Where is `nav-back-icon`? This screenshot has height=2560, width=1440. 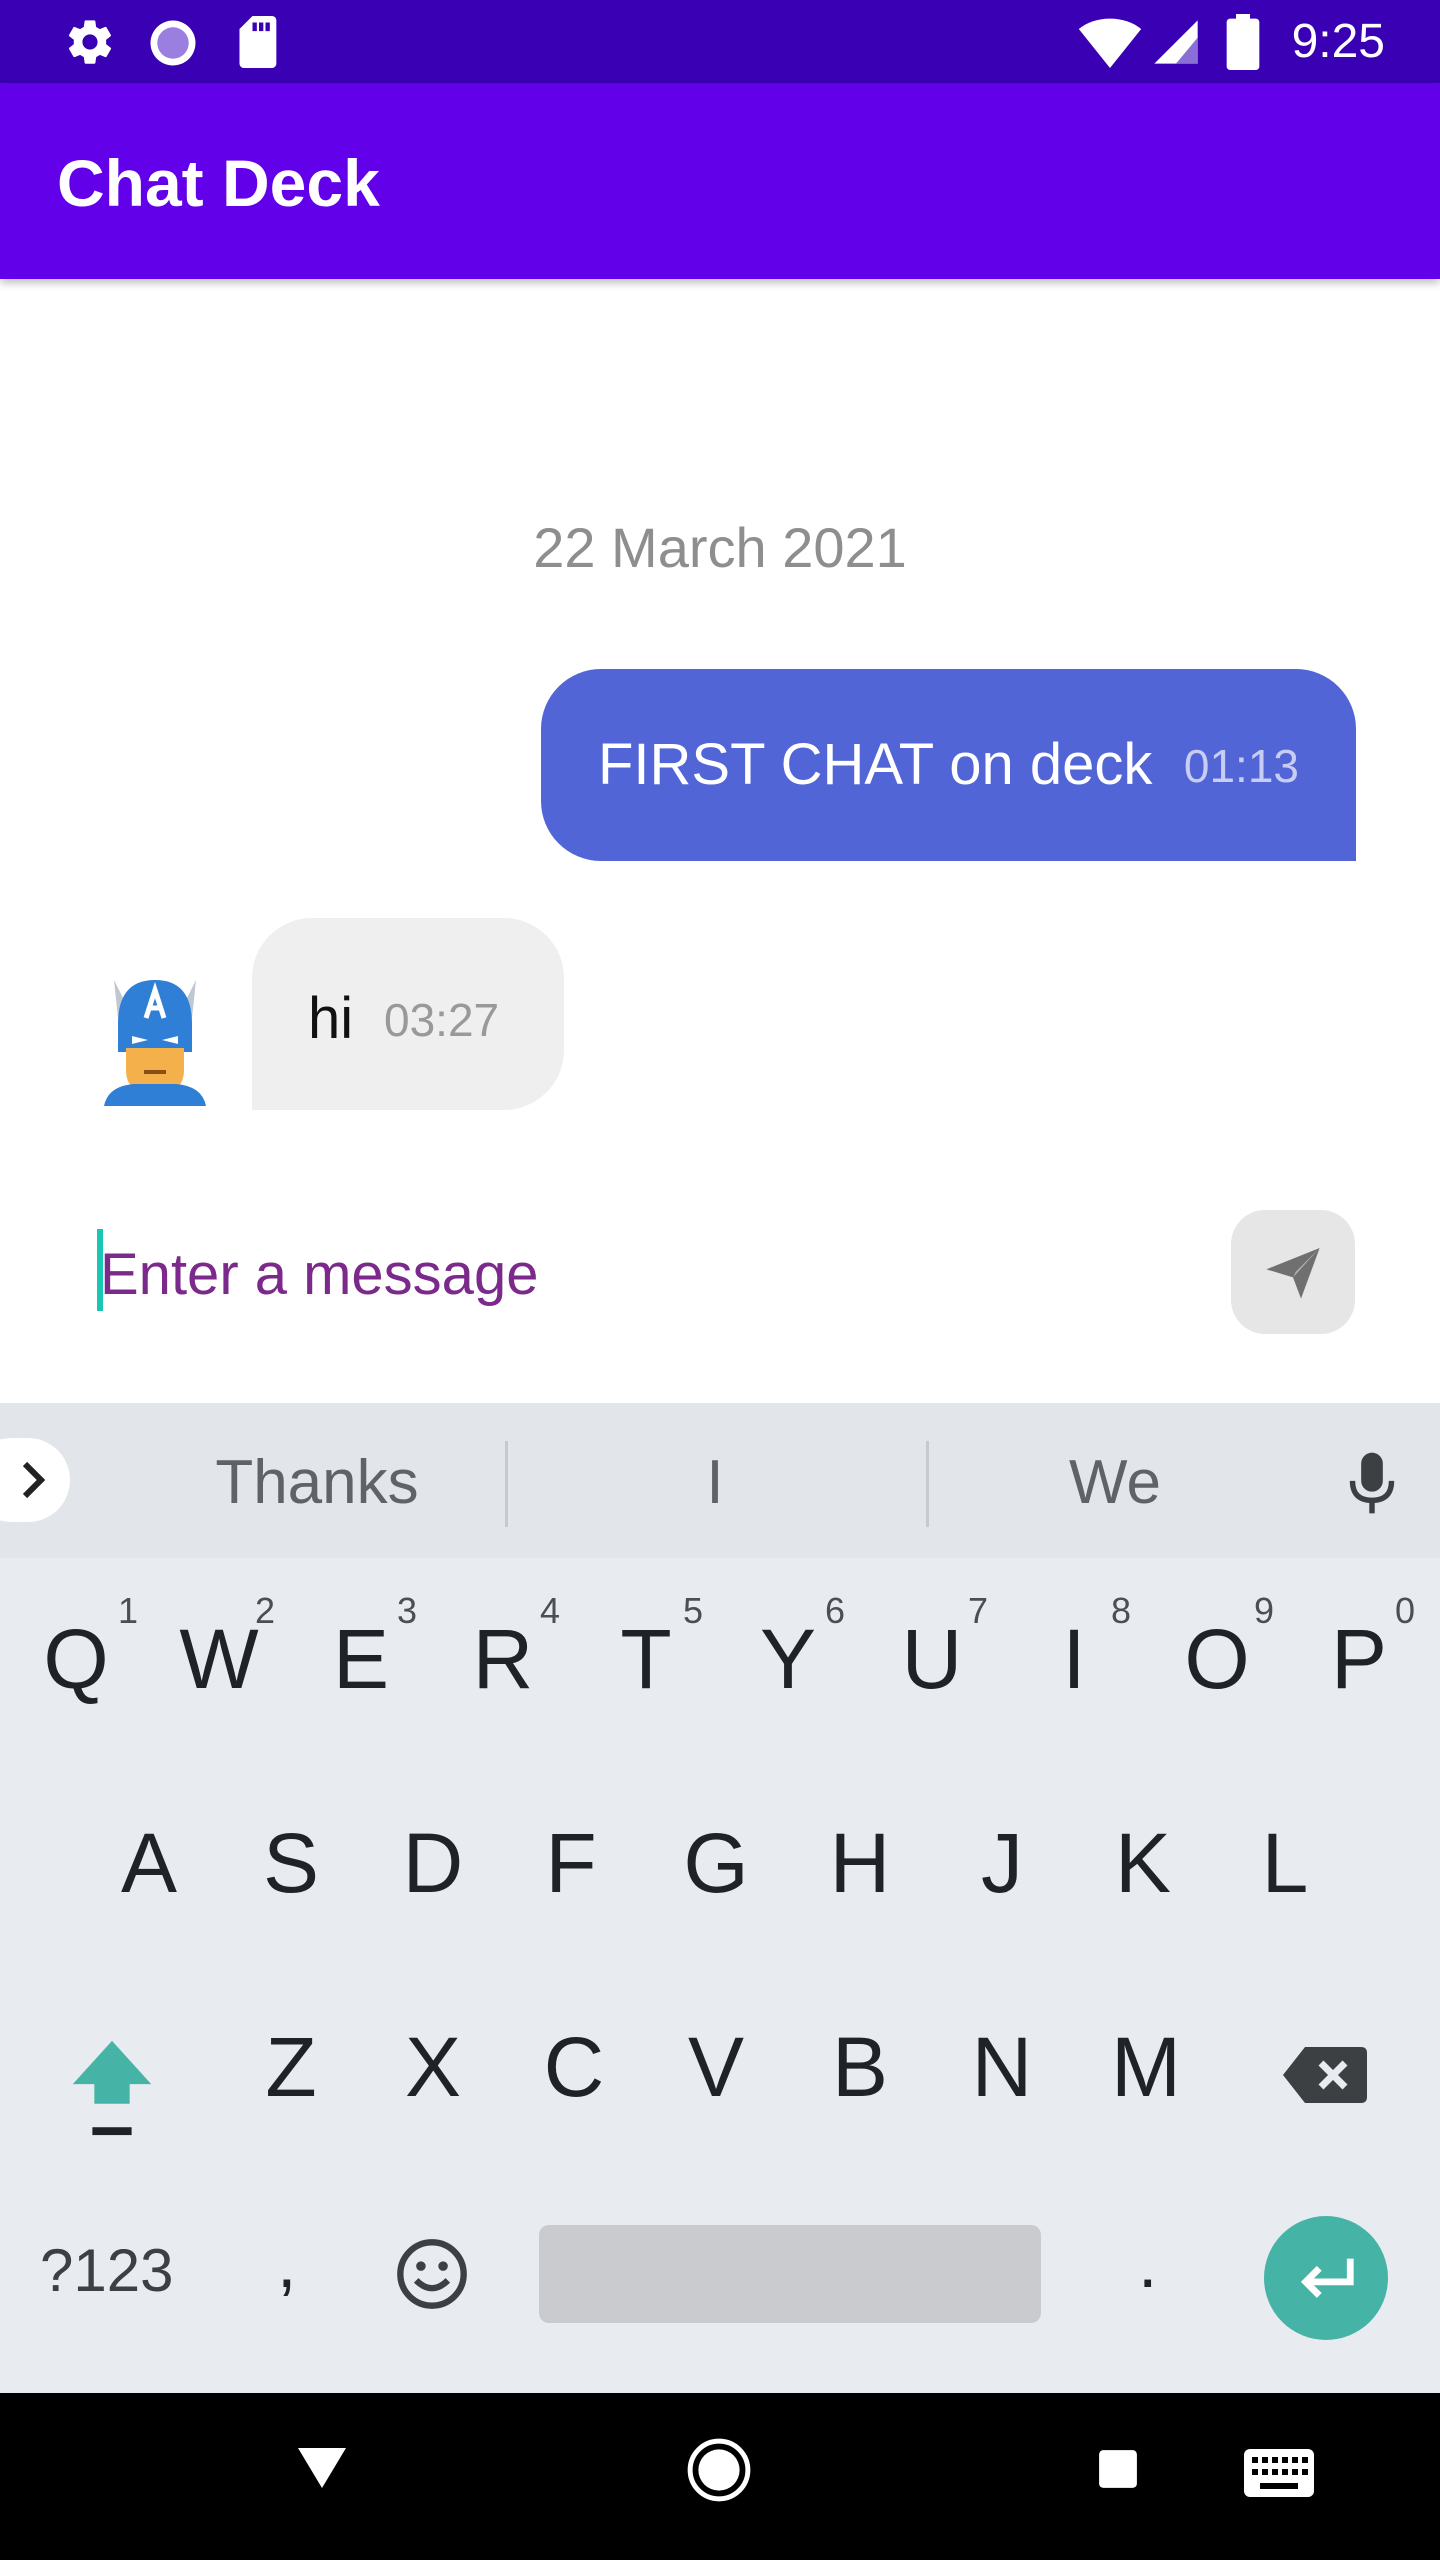 nav-back-icon is located at coordinates (322, 2468).